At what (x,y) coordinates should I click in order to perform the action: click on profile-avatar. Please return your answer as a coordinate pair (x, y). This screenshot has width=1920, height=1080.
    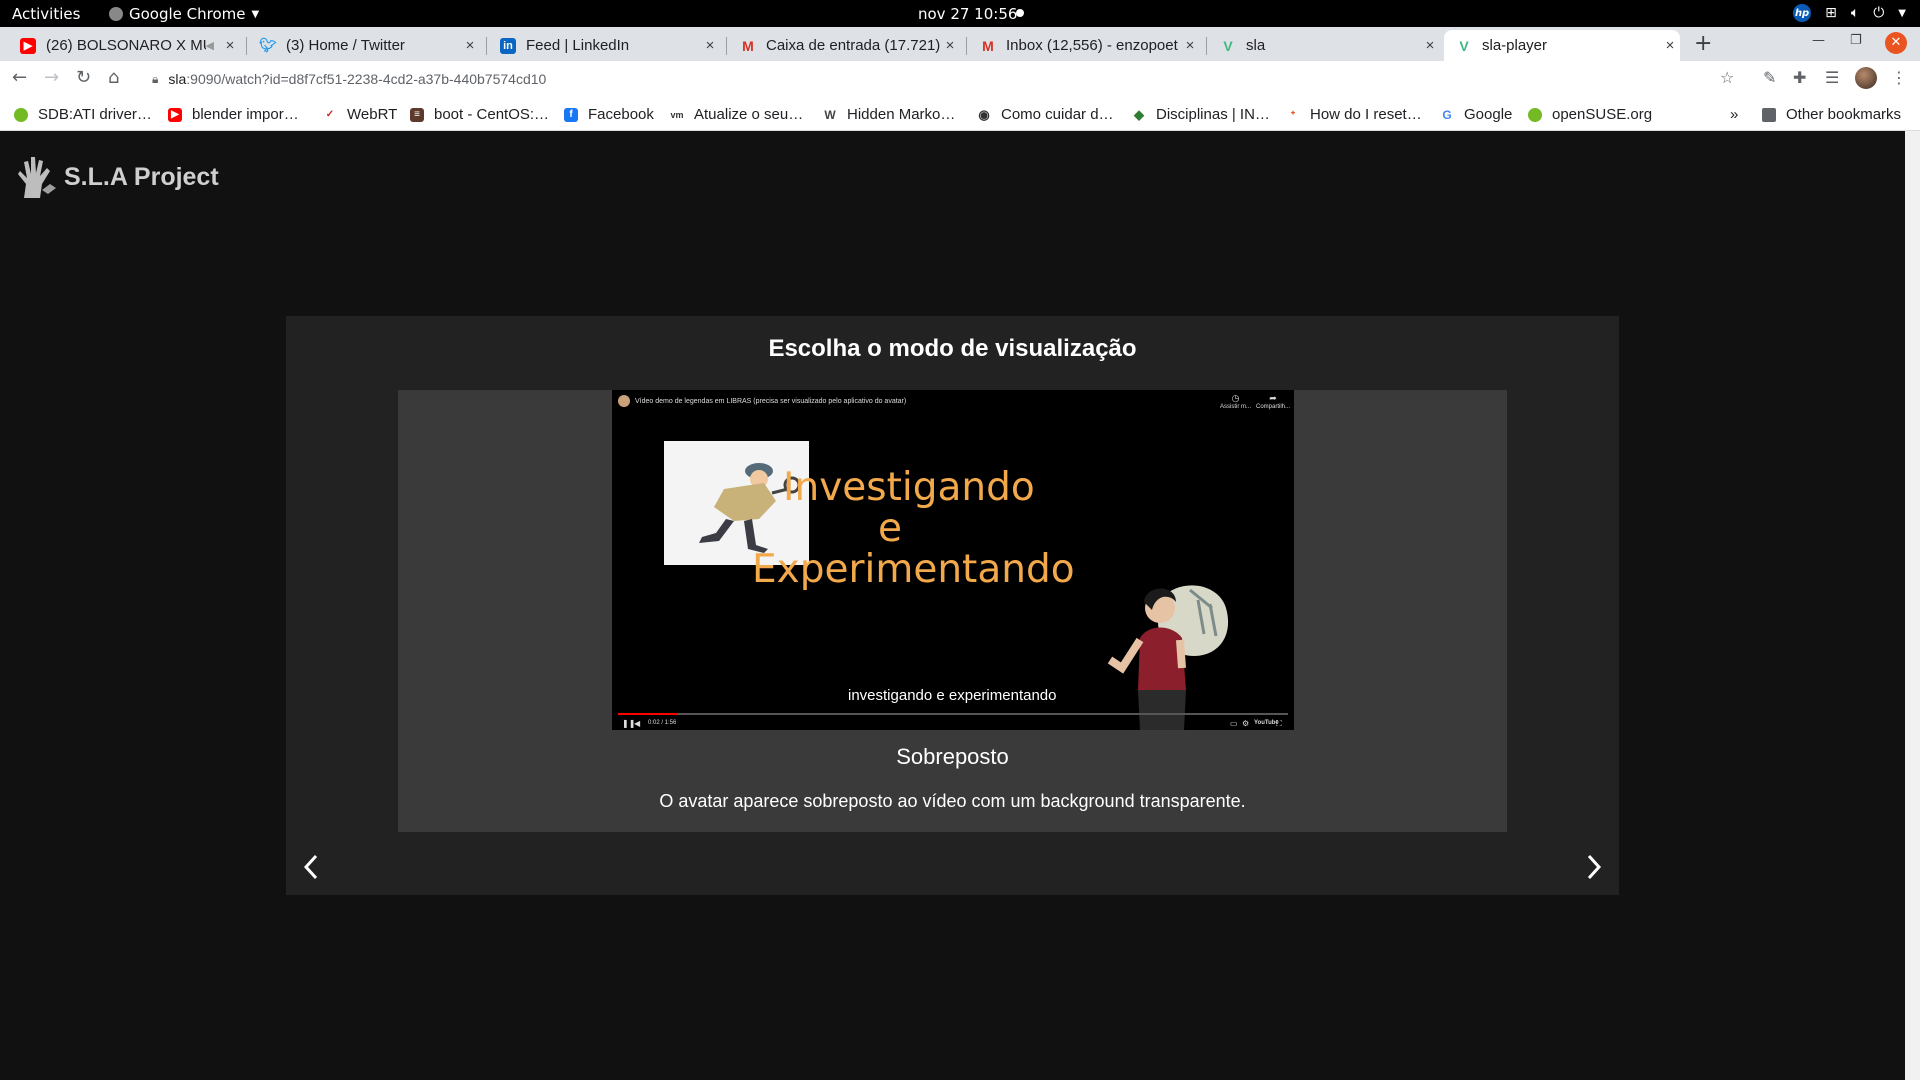
    Looking at the image, I should click on (1866, 78).